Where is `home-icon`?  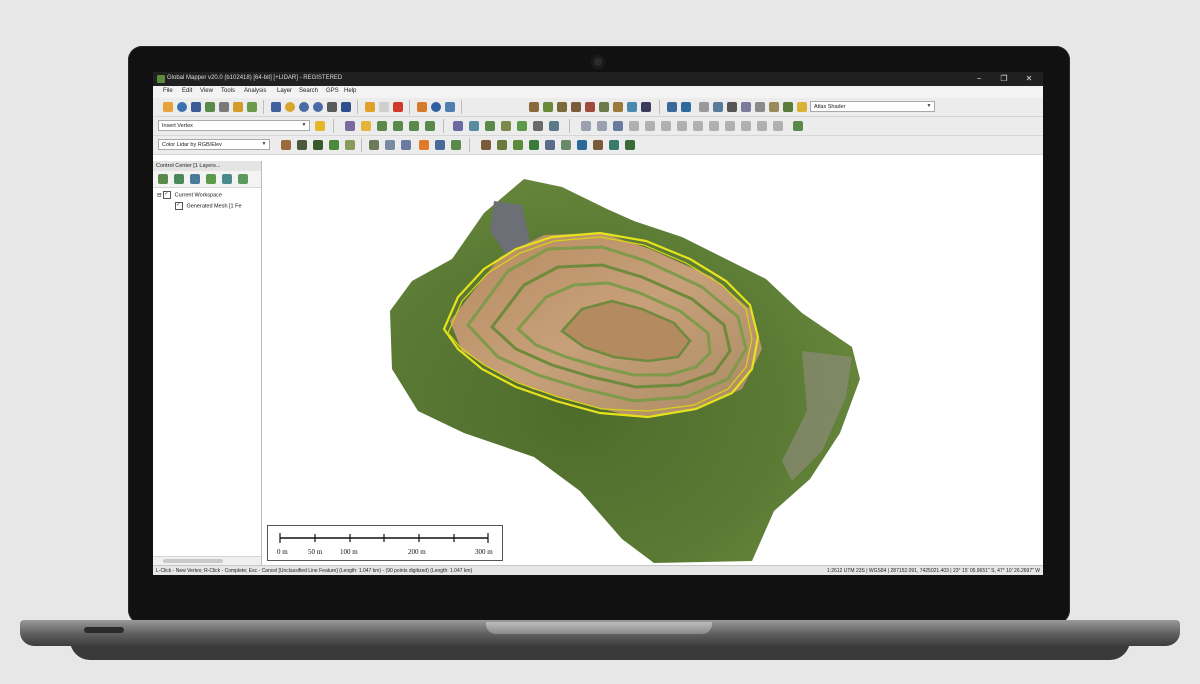 home-icon is located at coordinates (346, 107).